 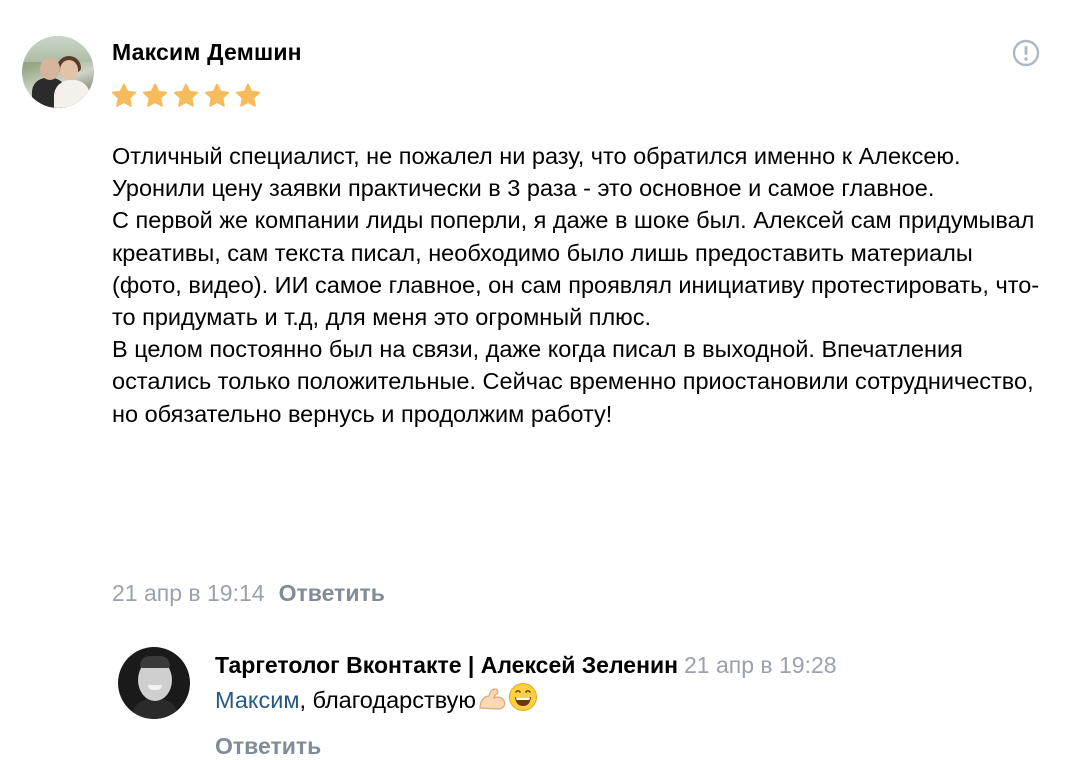 I want to click on rating-stars, so click(x=186, y=96).